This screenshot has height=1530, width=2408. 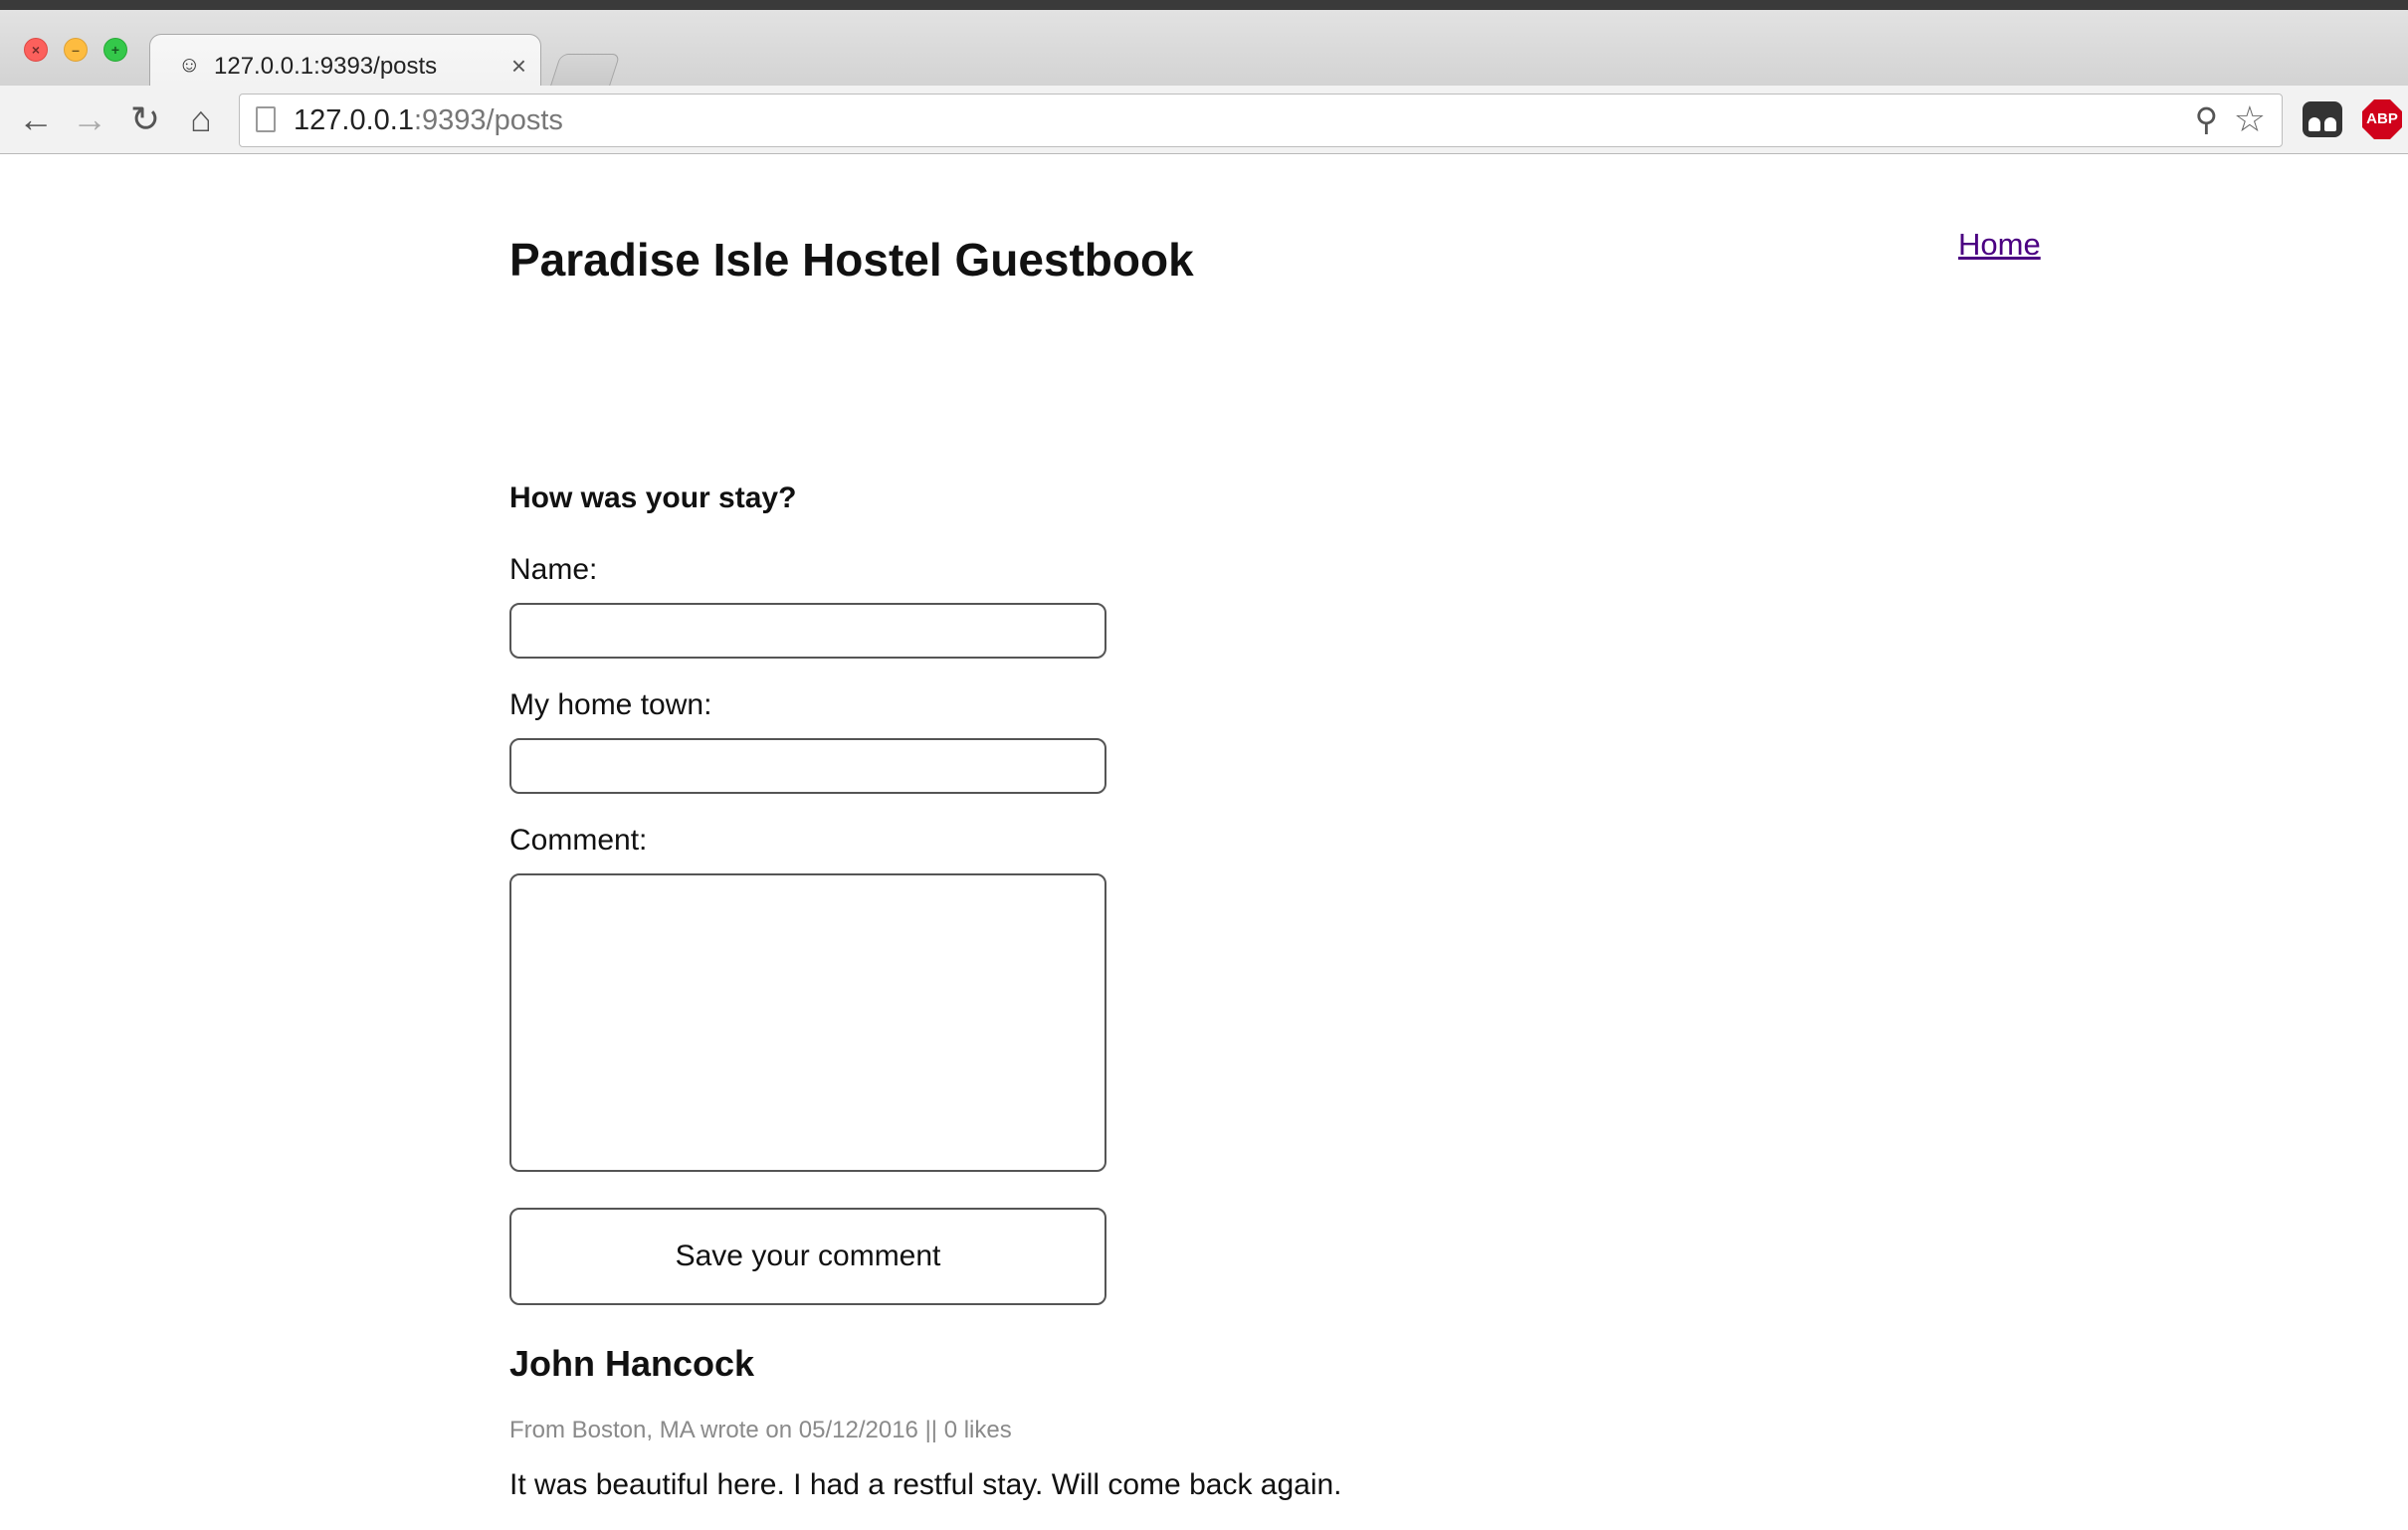 What do you see at coordinates (36, 50) in the screenshot?
I see `close-window-icon: ×` at bounding box center [36, 50].